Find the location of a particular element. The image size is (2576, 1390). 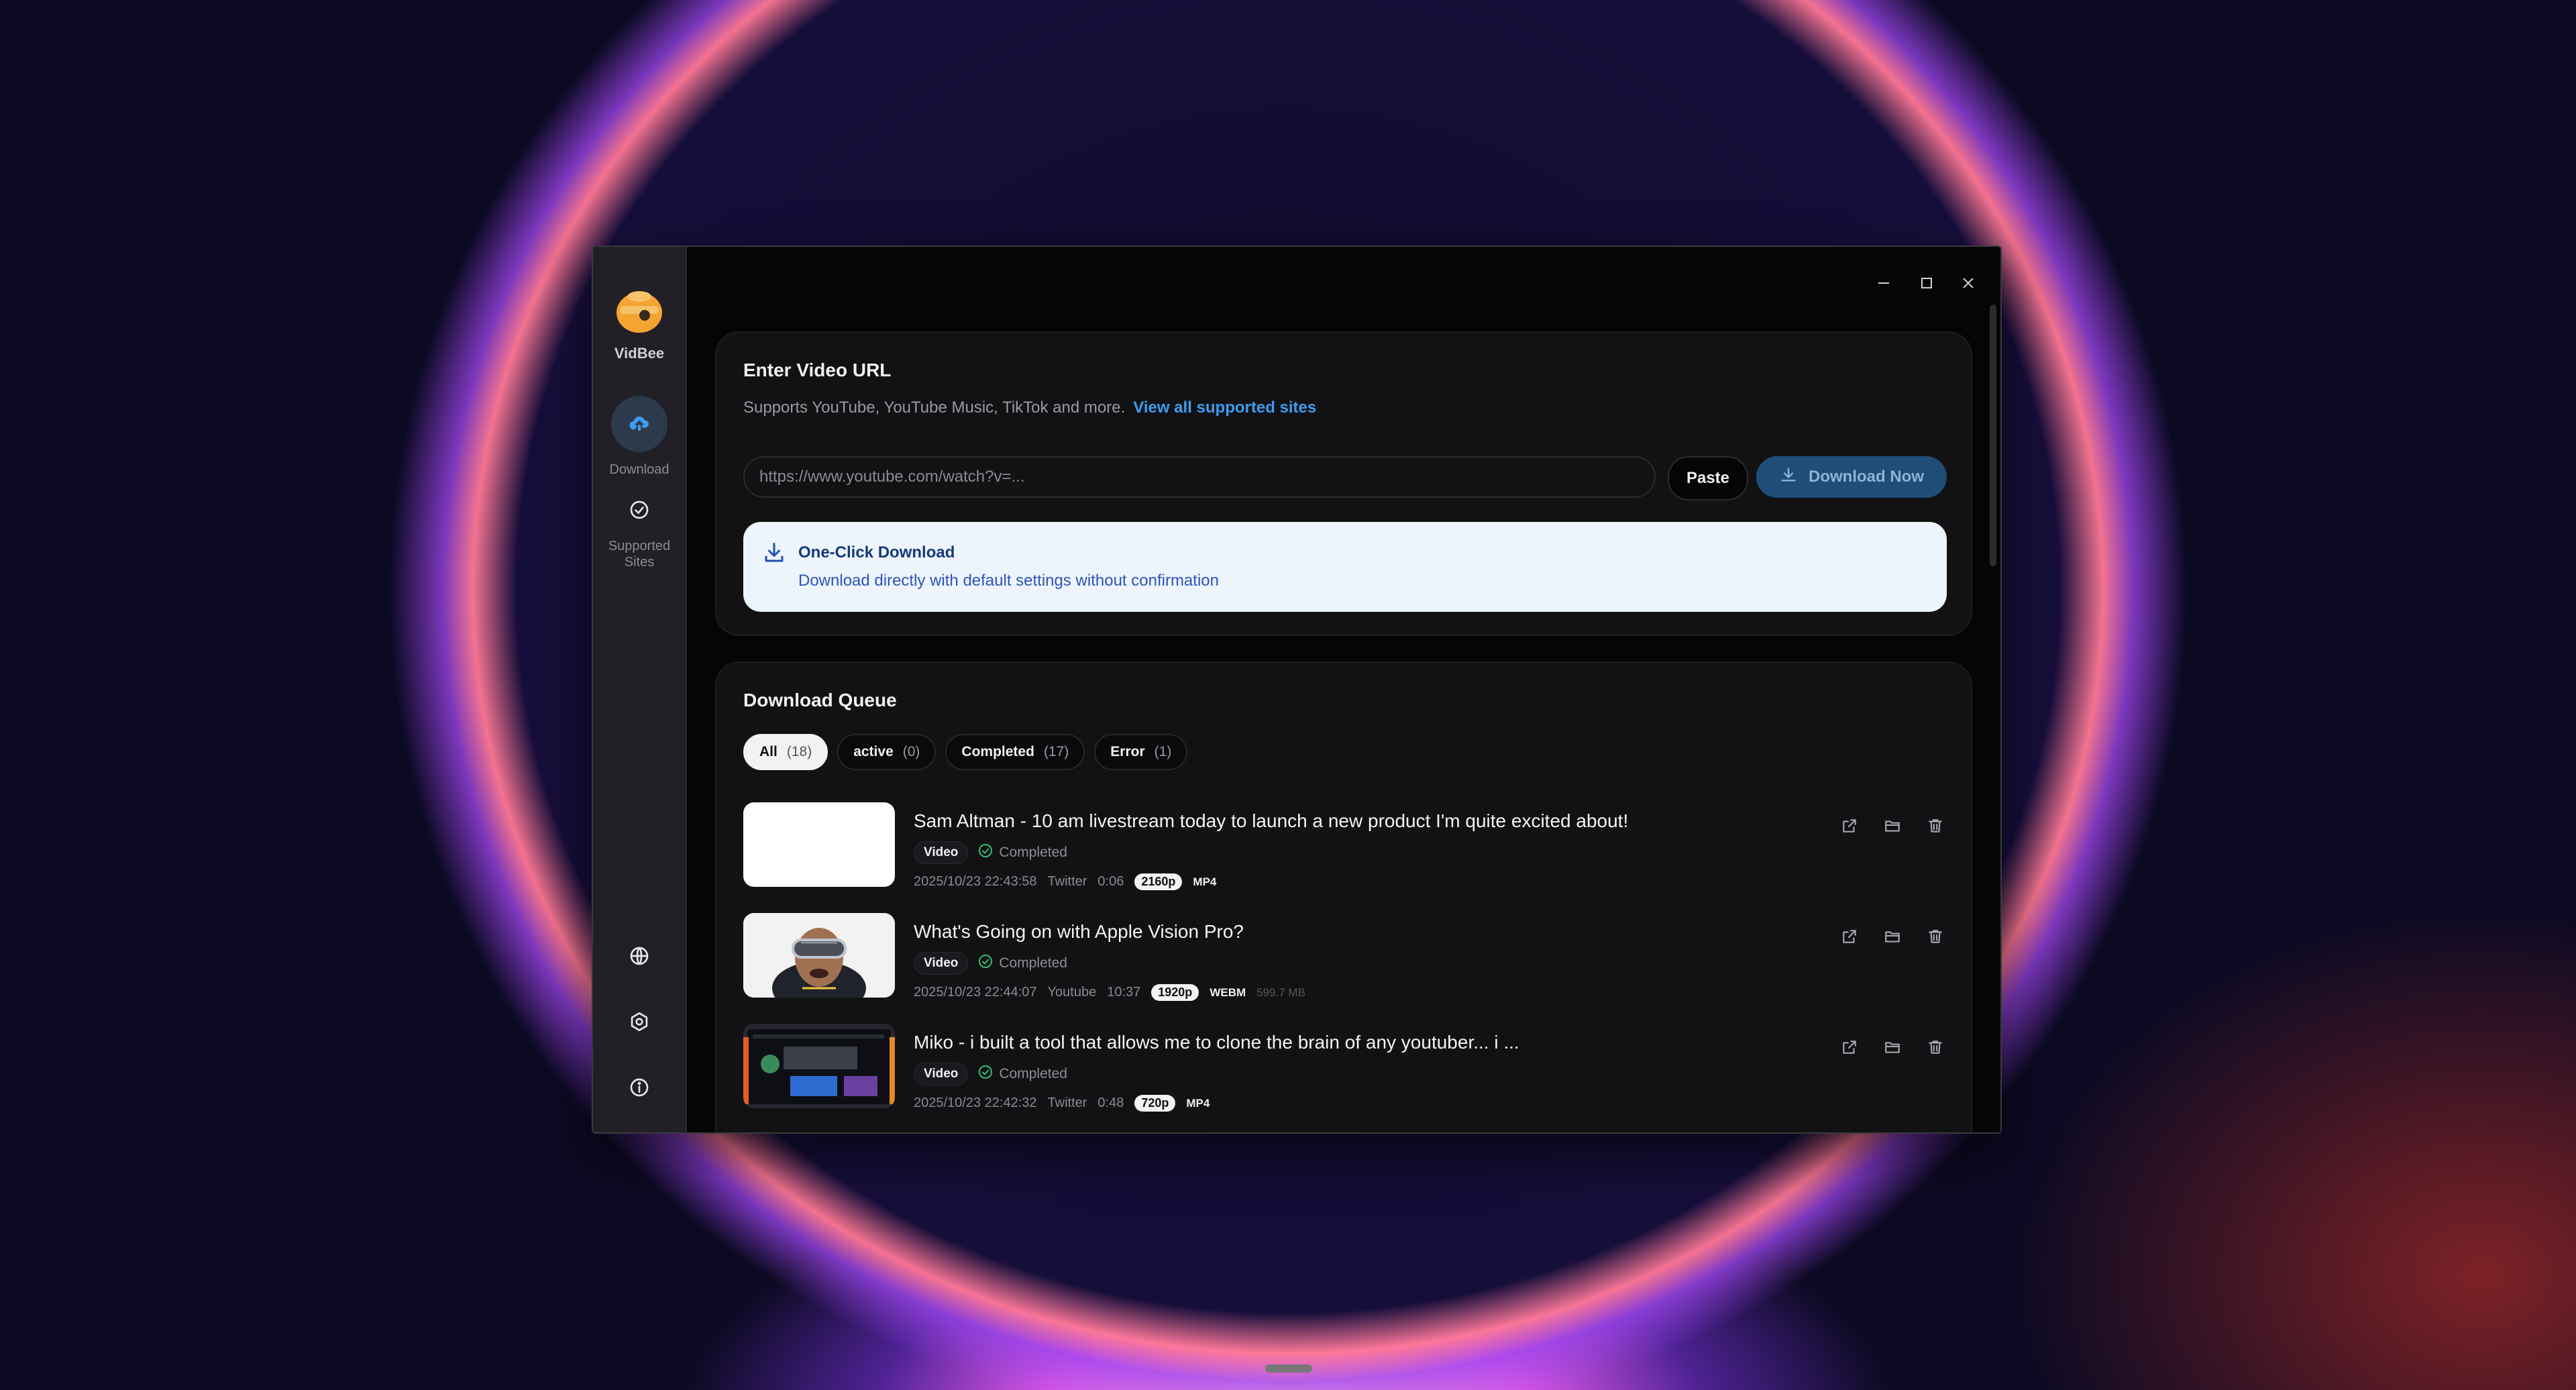

filter-error: Error (1) is located at coordinates (1141, 752).